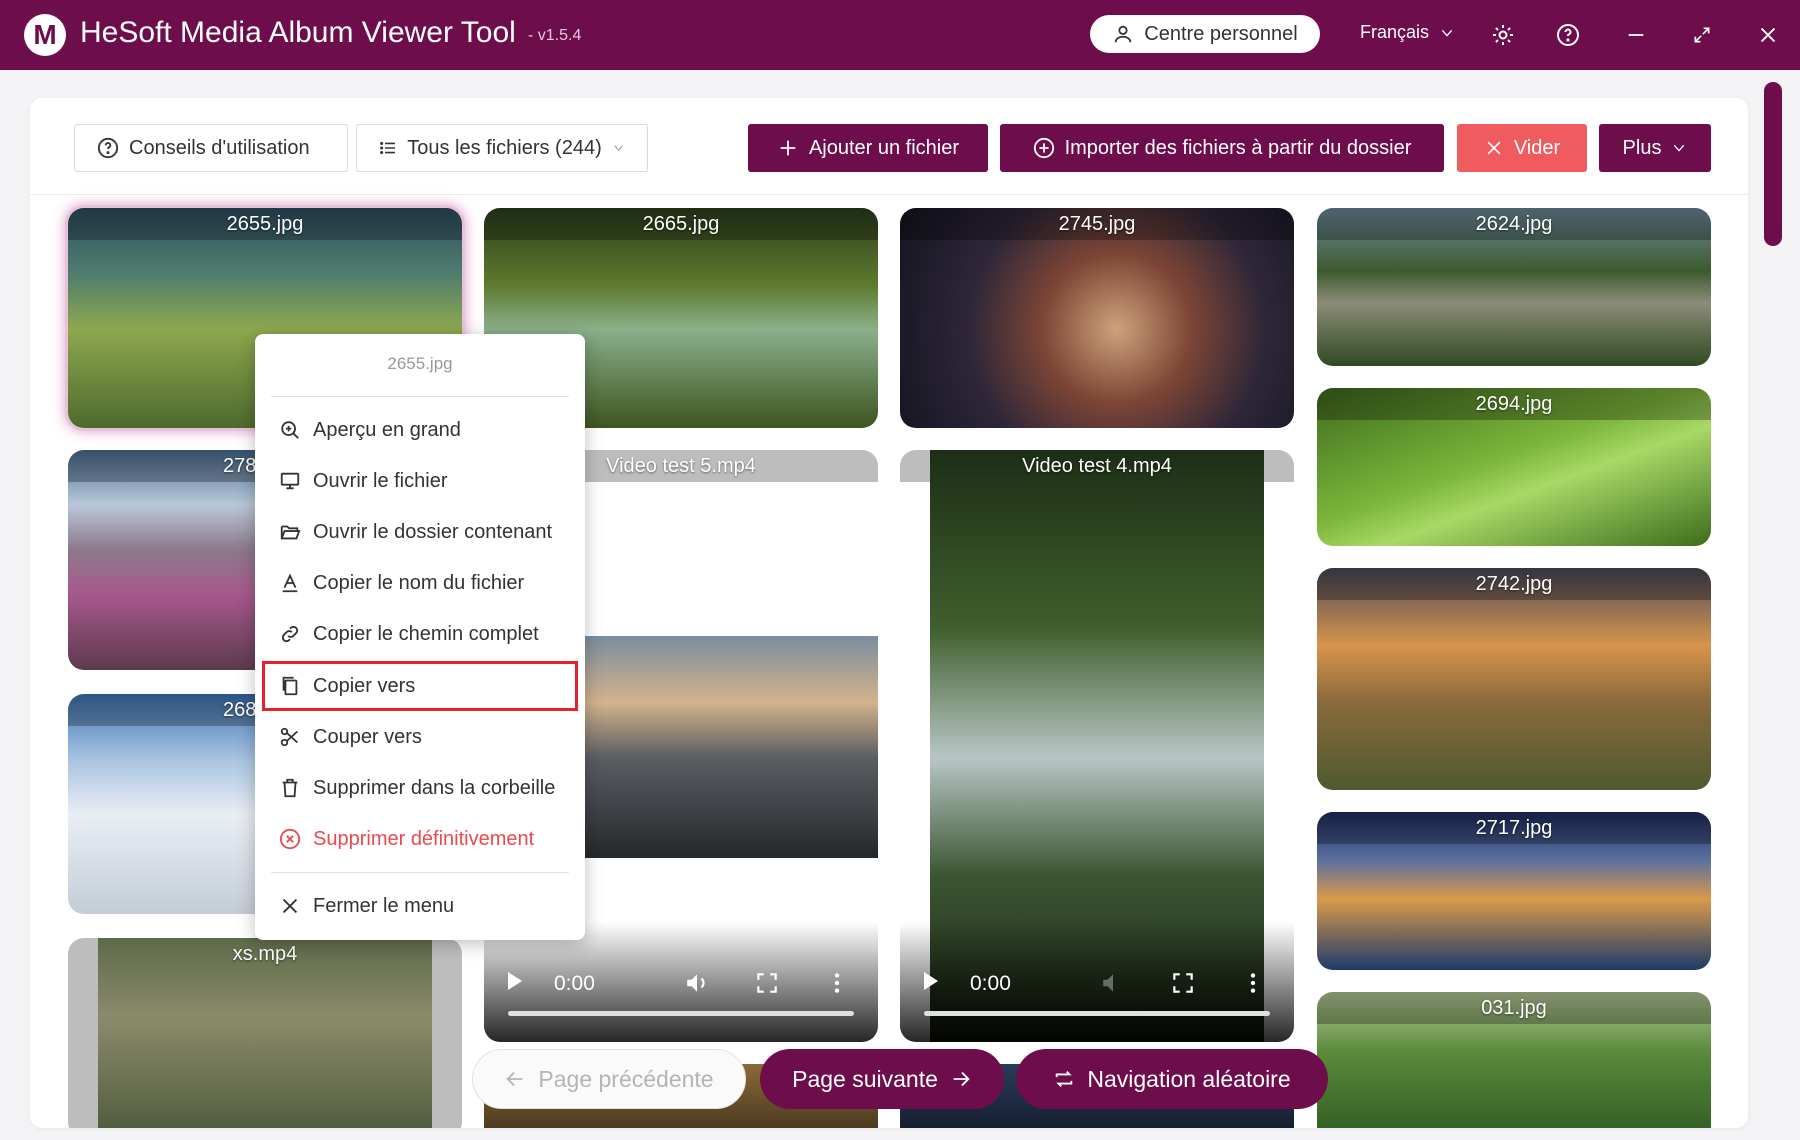 The height and width of the screenshot is (1140, 1800). What do you see at coordinates (788, 148) in the screenshot?
I see `plus-icon` at bounding box center [788, 148].